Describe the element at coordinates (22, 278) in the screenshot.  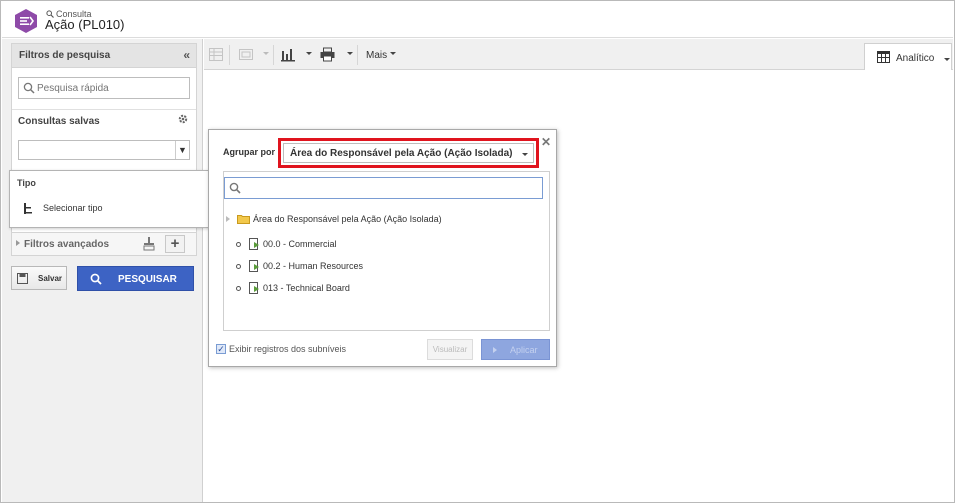
I see `floppy-disk-icon` at that location.